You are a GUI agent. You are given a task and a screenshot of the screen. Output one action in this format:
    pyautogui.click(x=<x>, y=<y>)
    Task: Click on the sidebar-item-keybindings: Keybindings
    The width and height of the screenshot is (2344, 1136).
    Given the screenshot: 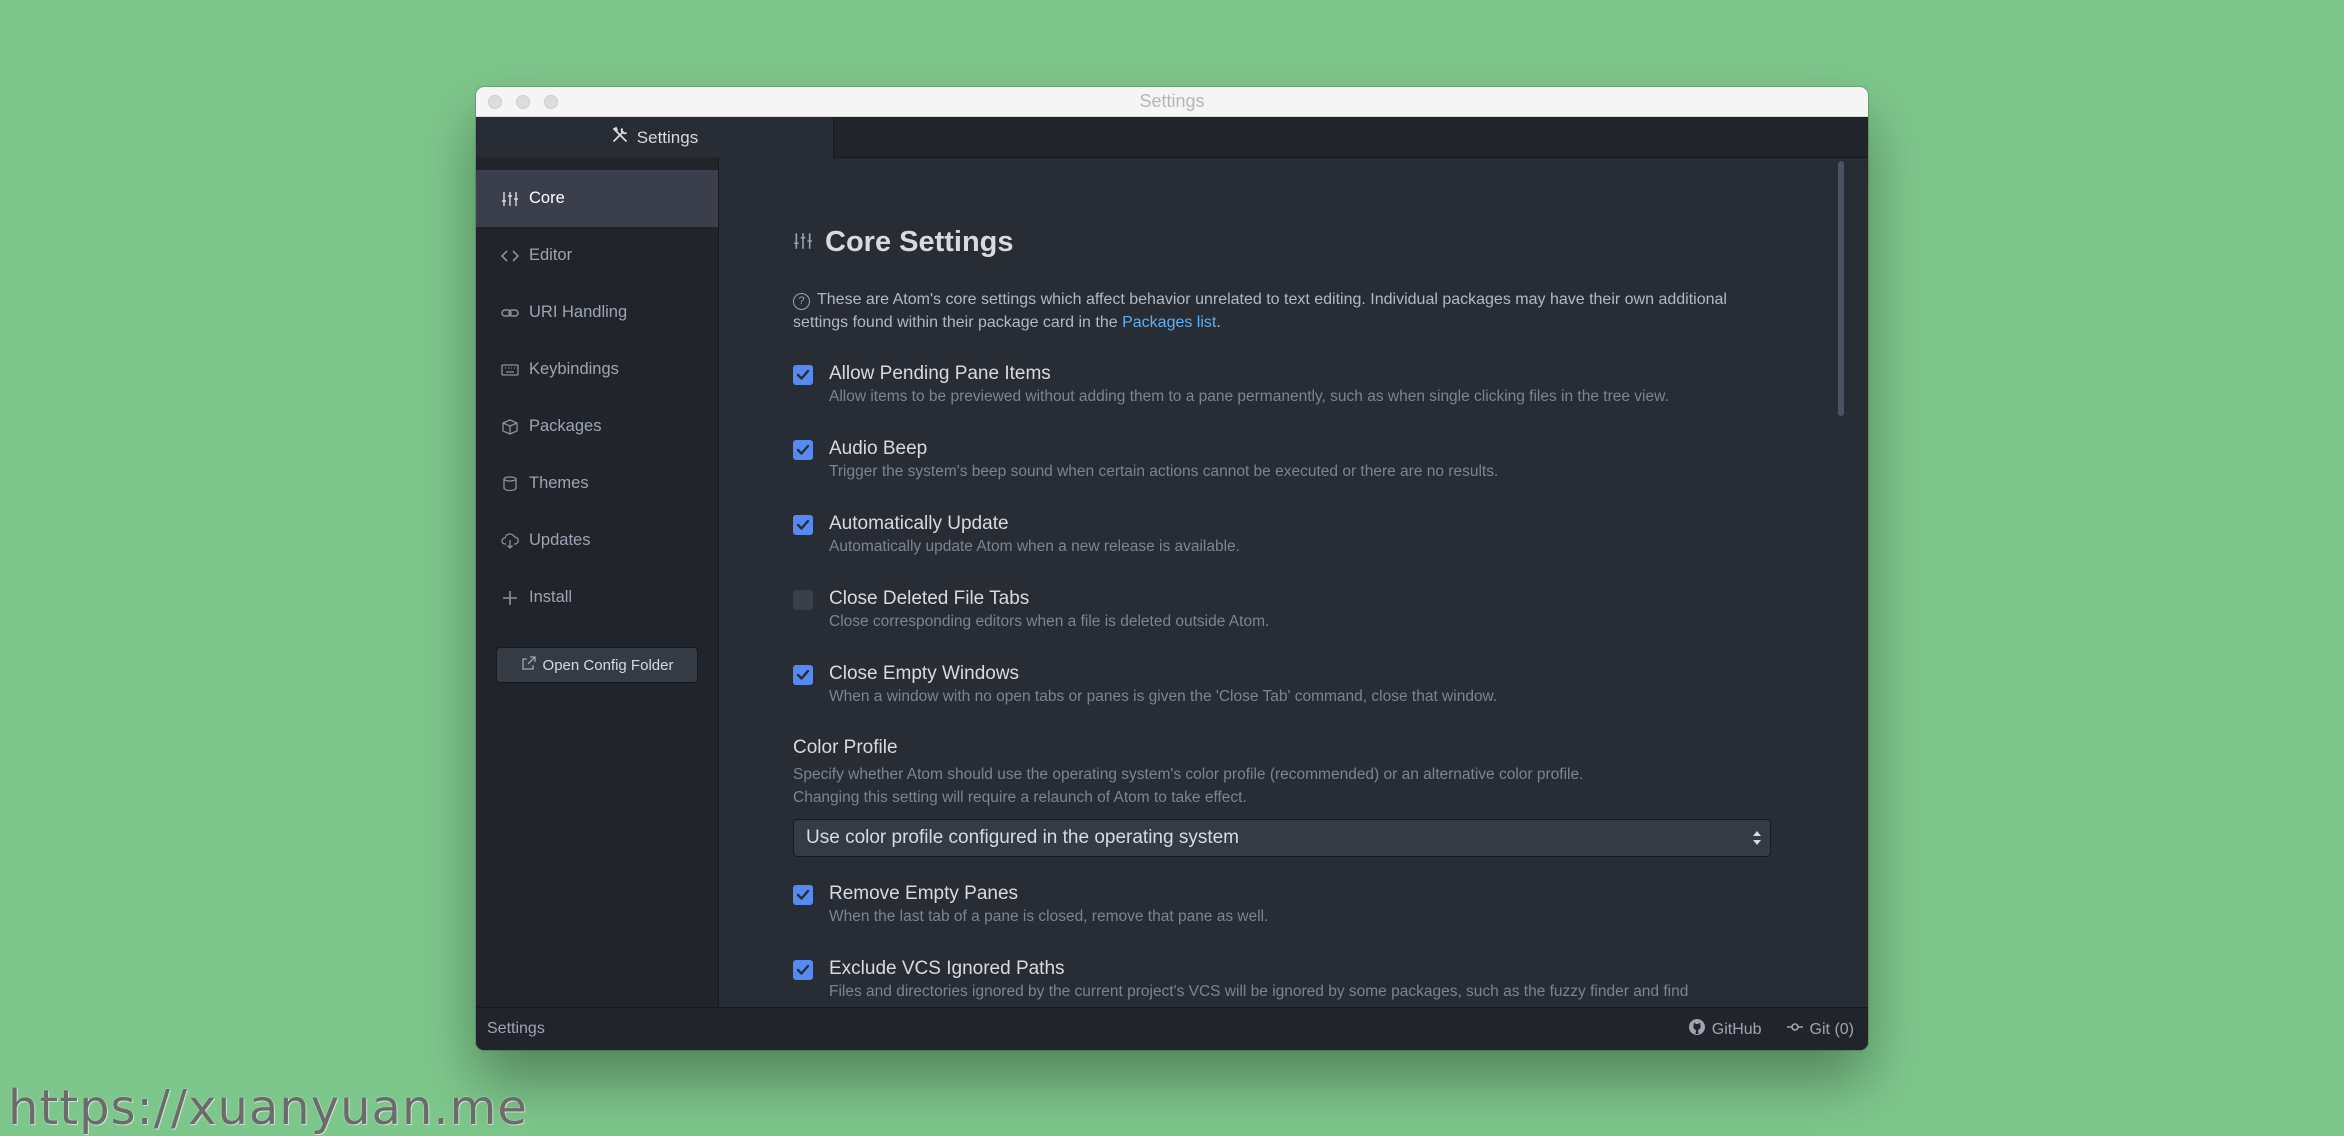 What is the action you would take?
    pyautogui.click(x=597, y=369)
    